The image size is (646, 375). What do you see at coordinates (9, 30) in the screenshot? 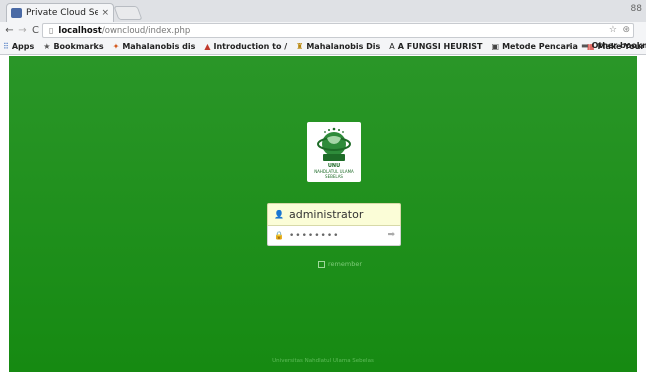
I see `back-arrow-icon: ←` at bounding box center [9, 30].